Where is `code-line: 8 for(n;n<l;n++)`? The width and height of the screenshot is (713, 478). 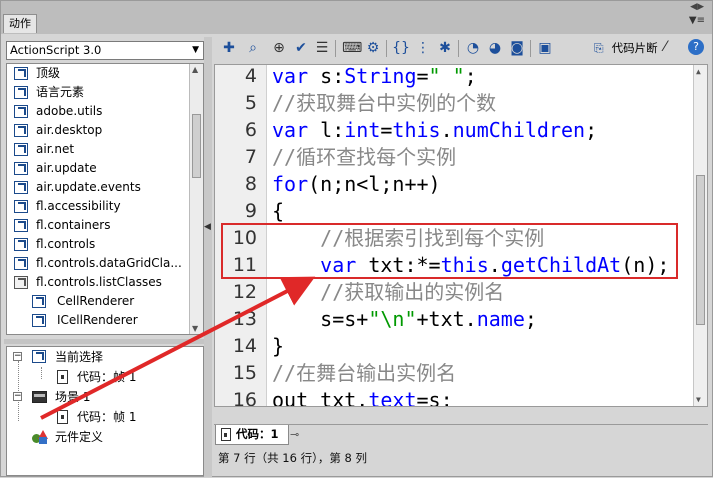
code-line: 8 for(n;n<l;n++) is located at coordinates (455, 184).